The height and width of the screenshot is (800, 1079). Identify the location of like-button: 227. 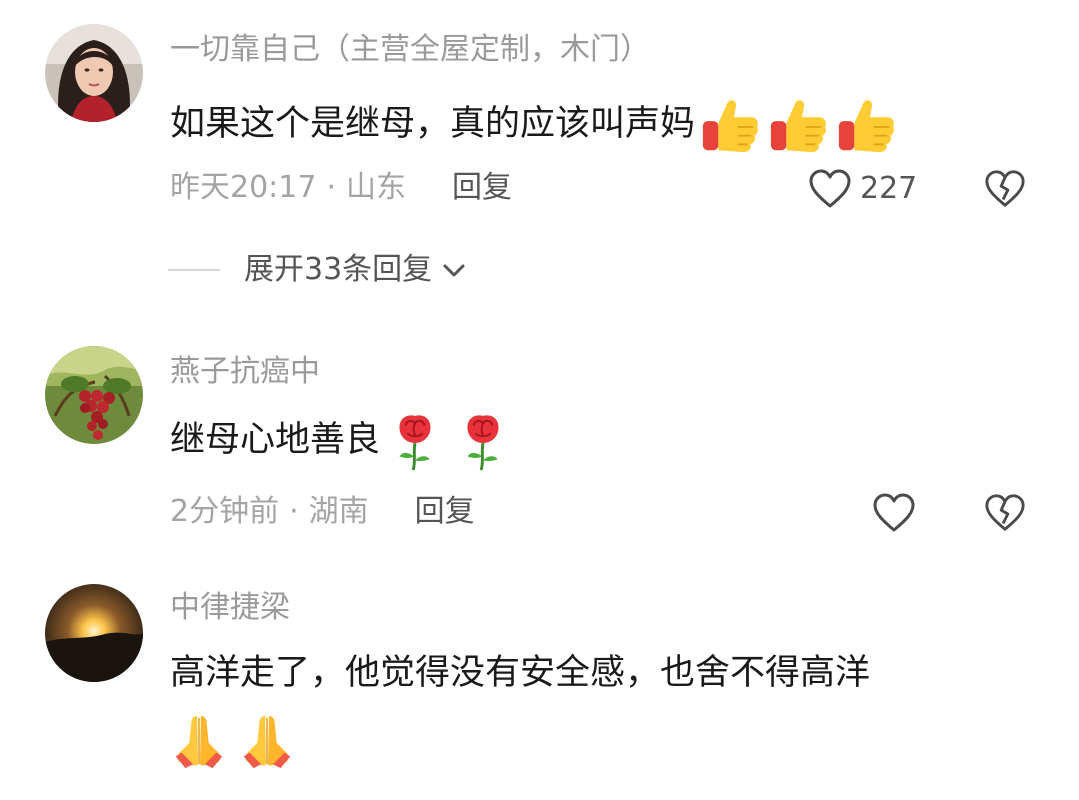
(862, 189).